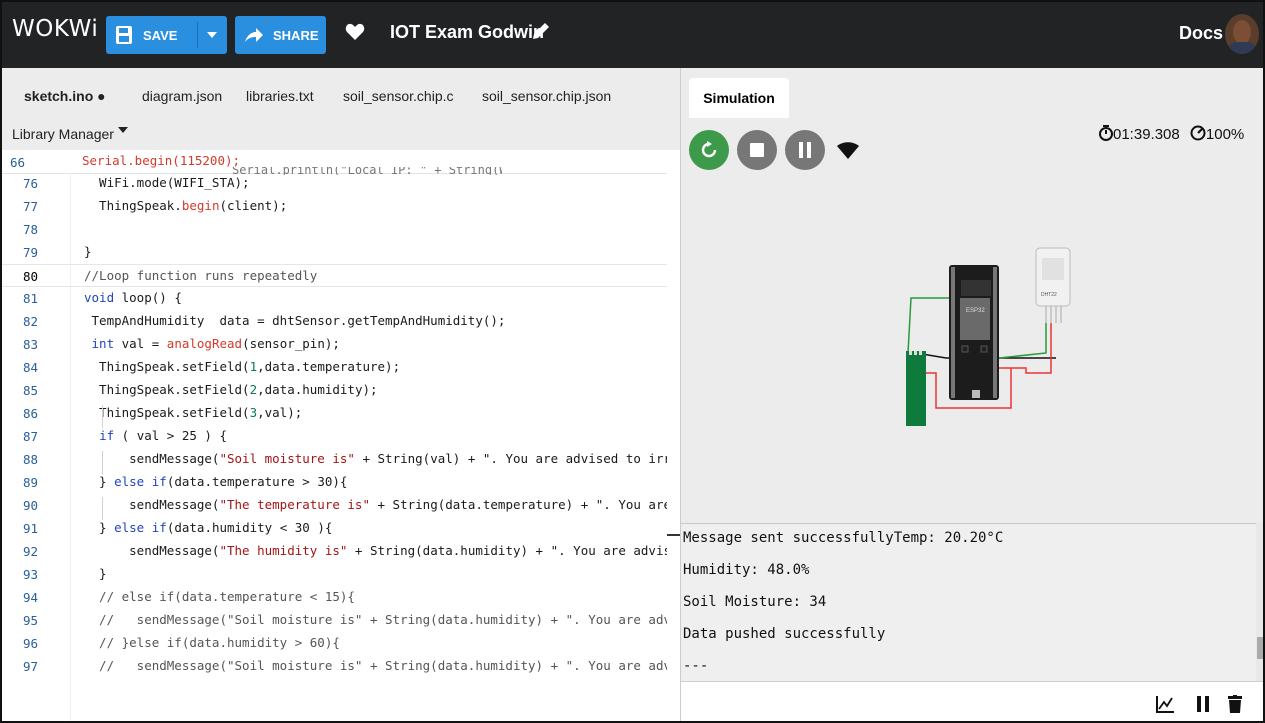  Describe the element at coordinates (216, 481) in the screenshot. I see `code-text: } else if(data.temperature > 30){` at that location.